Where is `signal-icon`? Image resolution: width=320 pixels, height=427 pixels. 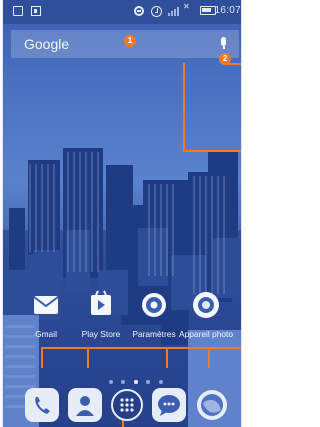 signal-icon is located at coordinates (175, 11).